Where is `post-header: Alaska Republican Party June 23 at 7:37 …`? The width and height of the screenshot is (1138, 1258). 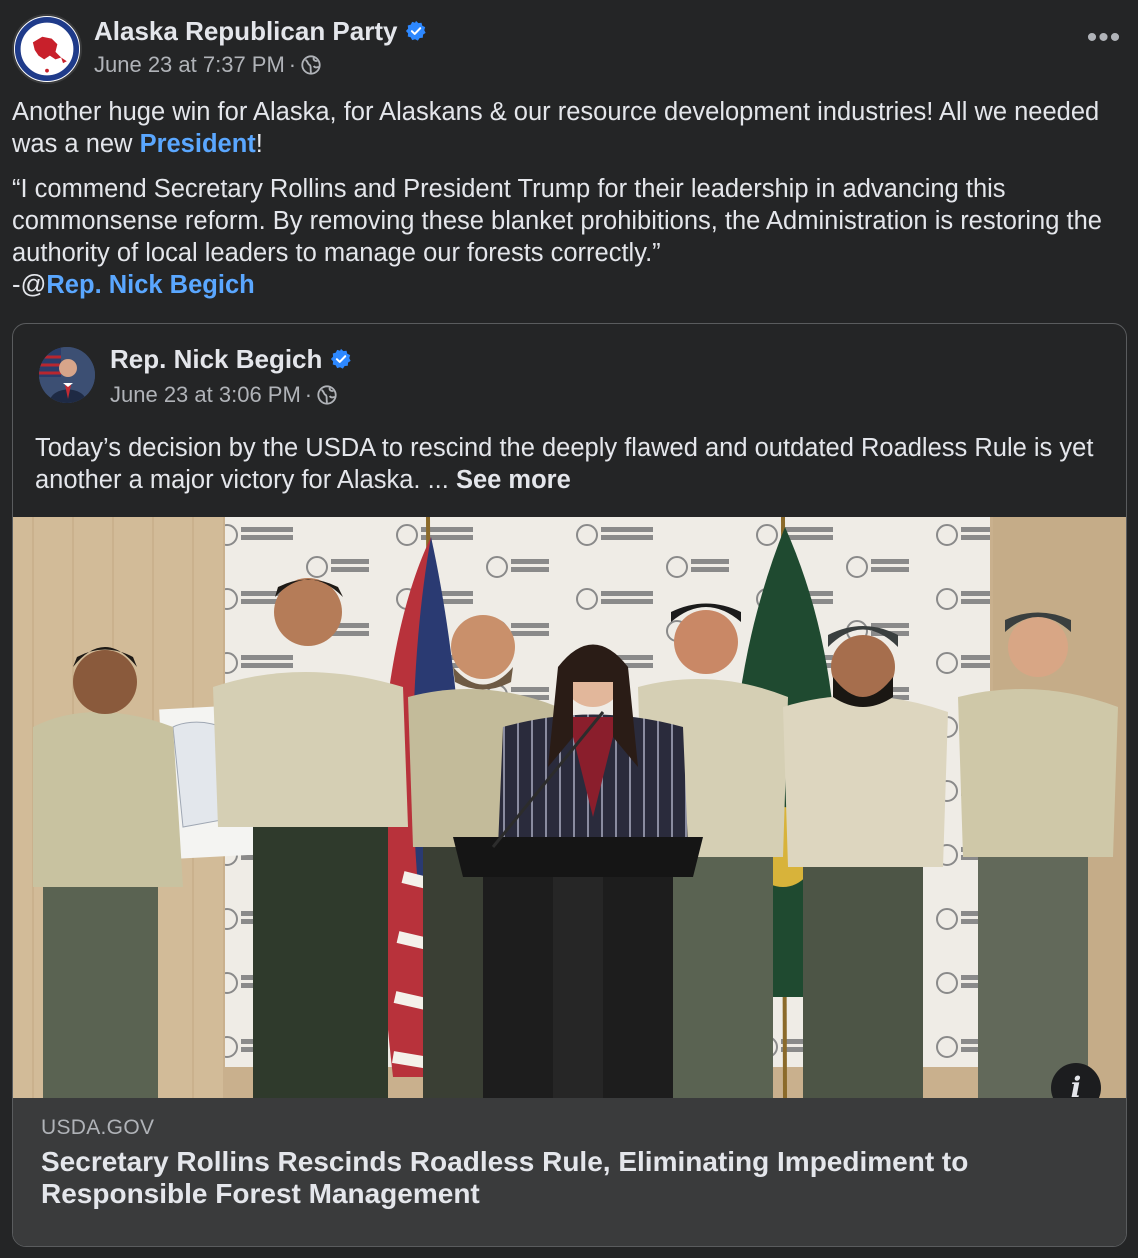
post-header: Alaska Republican Party June 23 at 7:37 … is located at coordinates (569, 50).